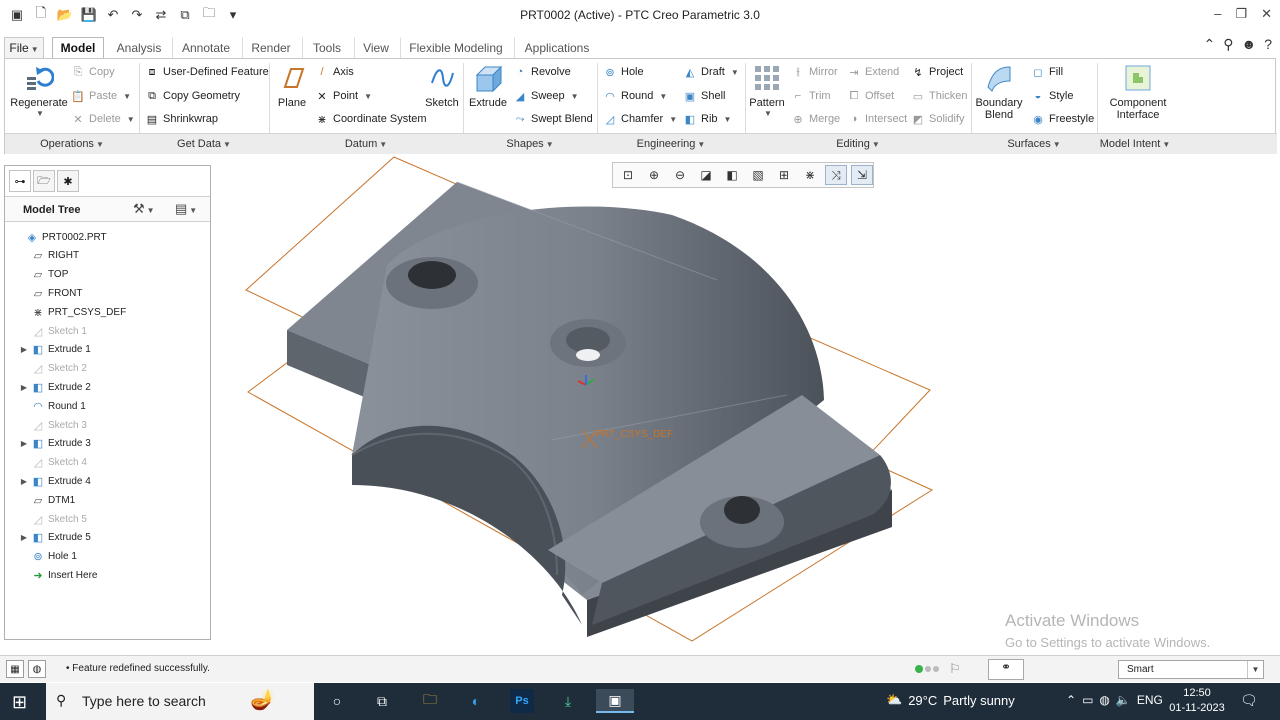  I want to click on point-button: ✕ Point ▼, so click(343, 96).